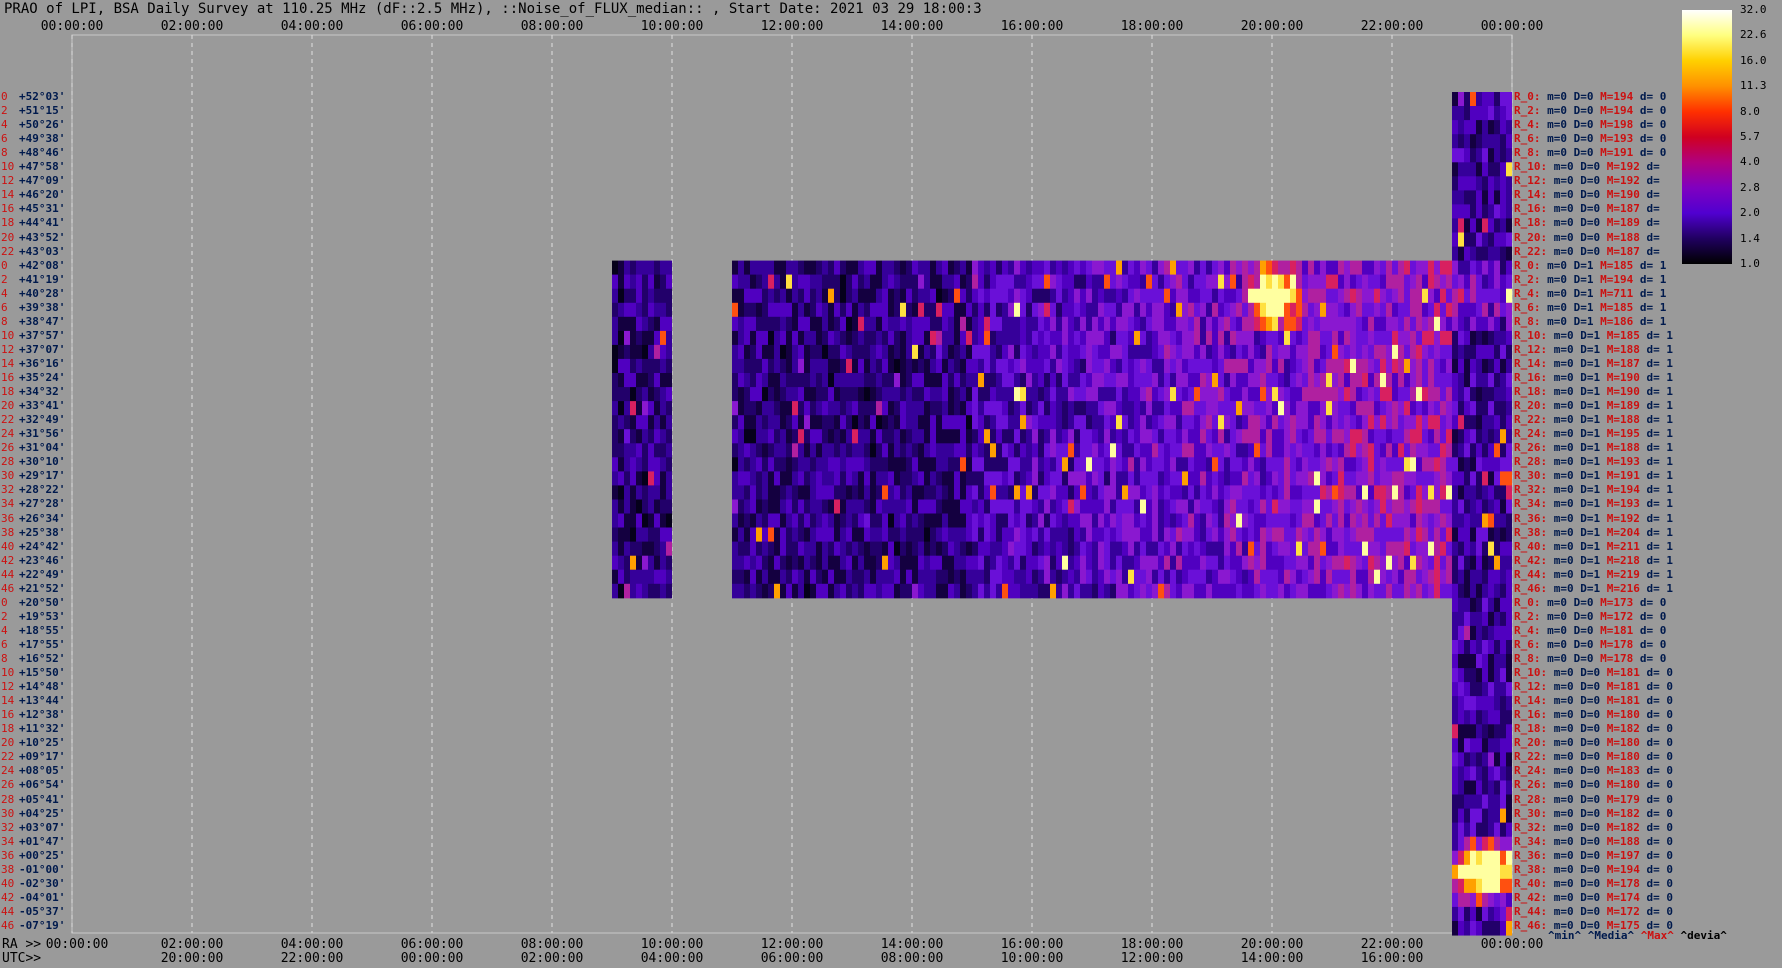 Image resolution: width=1782 pixels, height=968 pixels. I want to click on stat-min-median: m=0 D=0, so click(1577, 743).